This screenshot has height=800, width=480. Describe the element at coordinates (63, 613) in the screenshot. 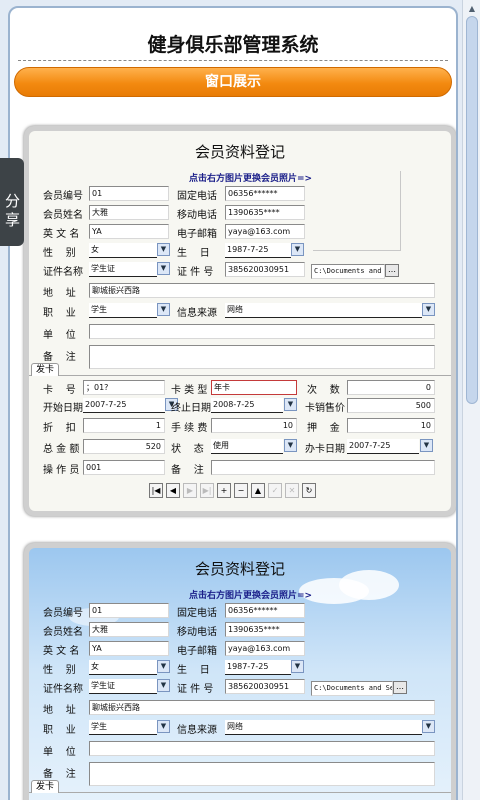

I see `label-member-id: 会员编号` at that location.